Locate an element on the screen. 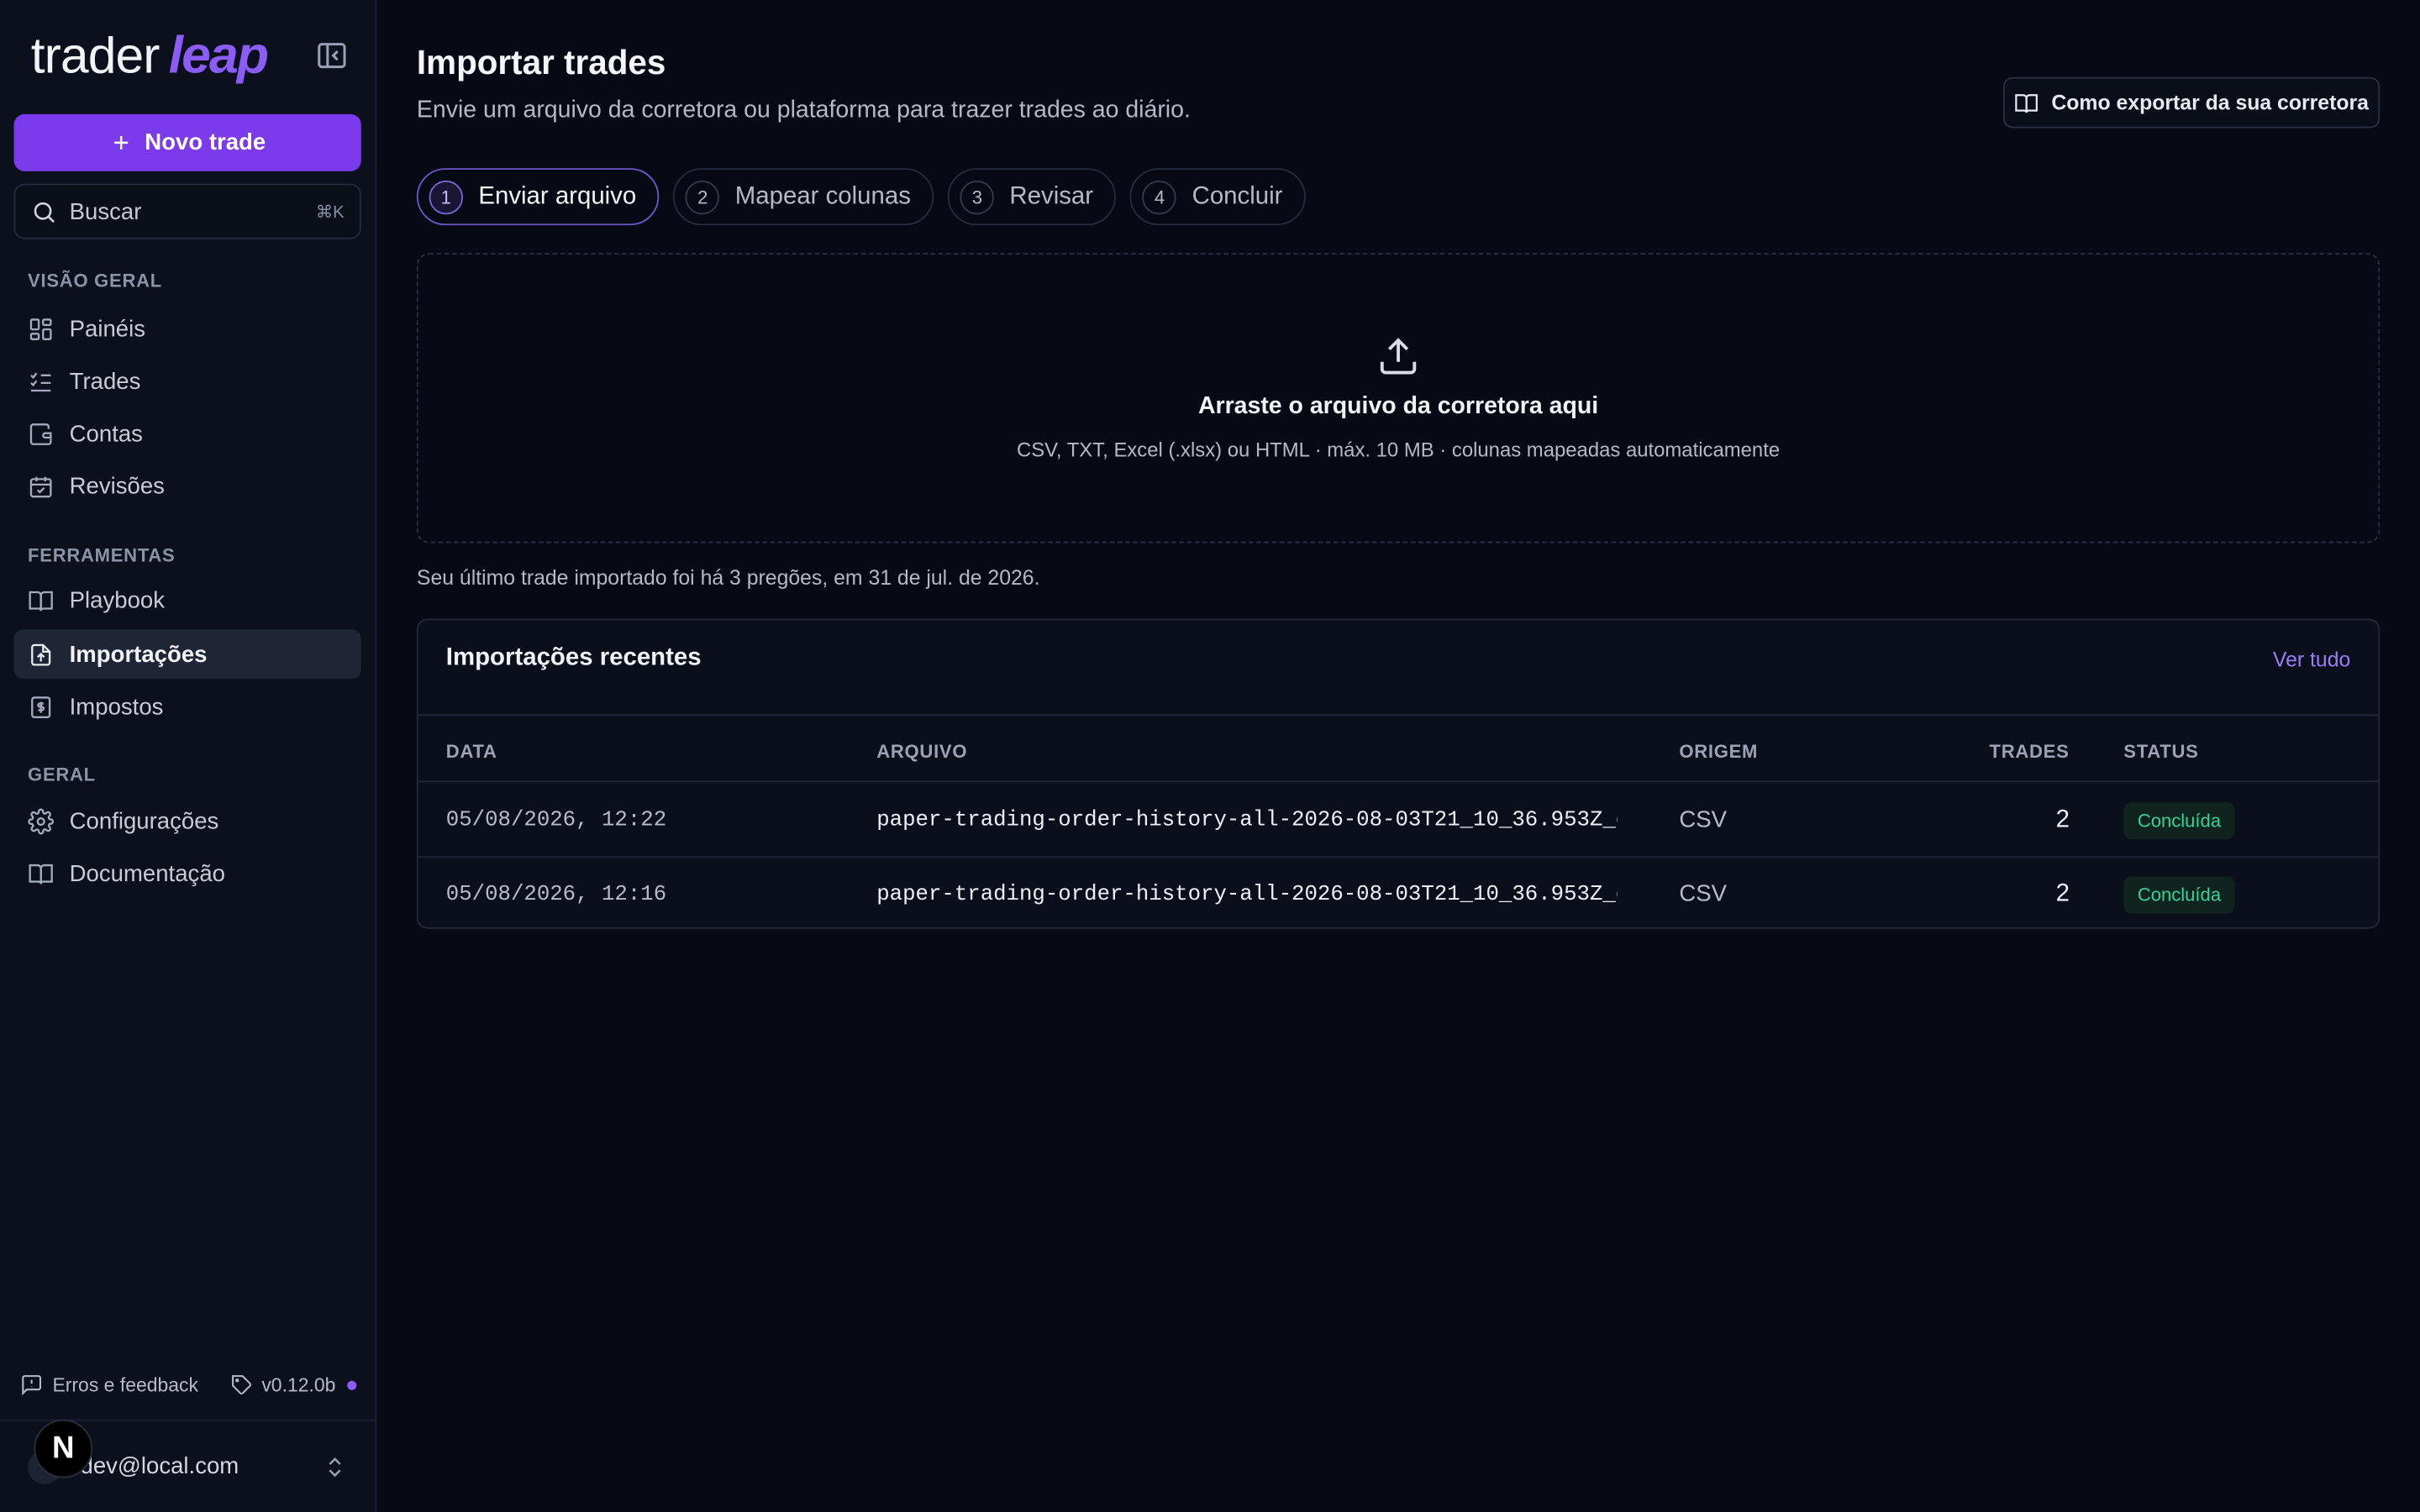 The image size is (2420, 1512). new-trade-button: Novo trade is located at coordinates (187, 142).